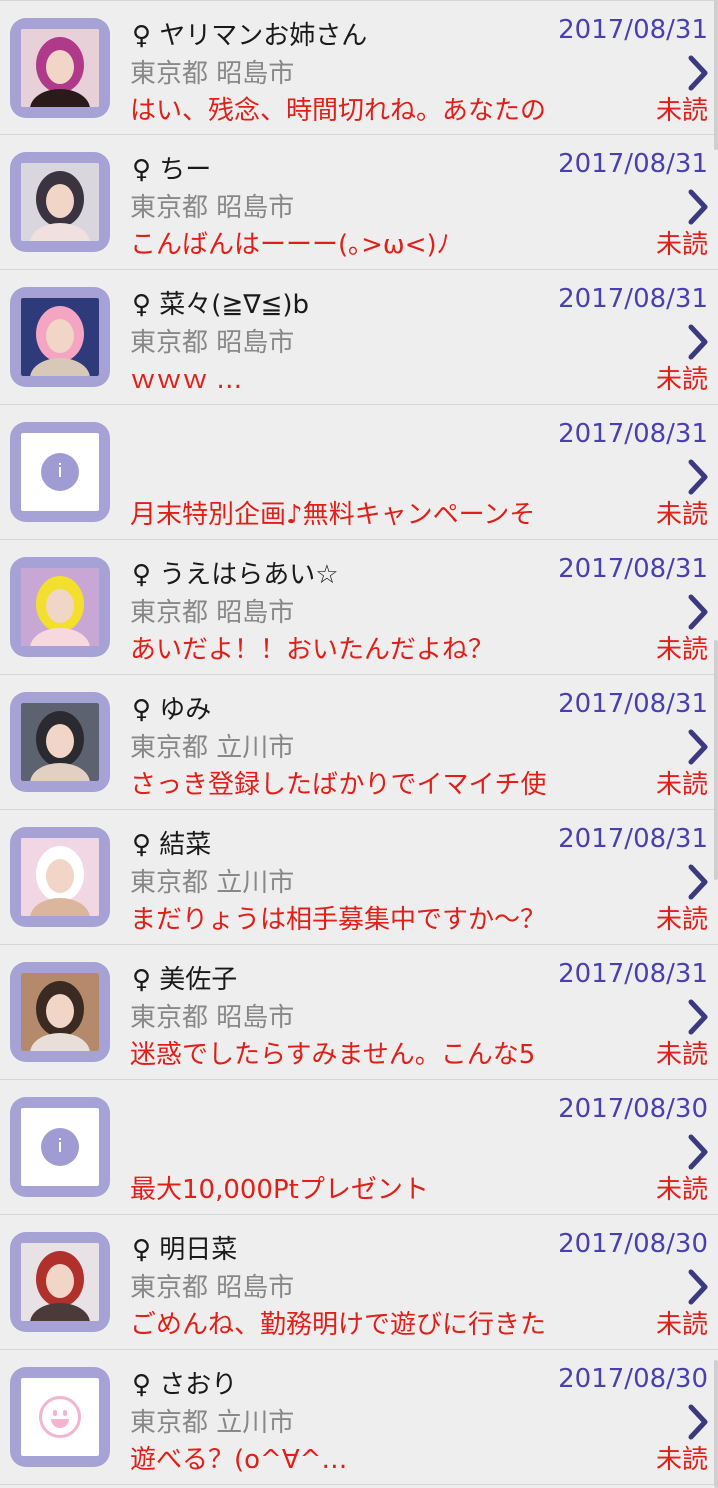 The height and width of the screenshot is (1488, 718). Describe the element at coordinates (185, 1250) in the screenshot. I see `sender-name: ♀ 明日菜` at that location.